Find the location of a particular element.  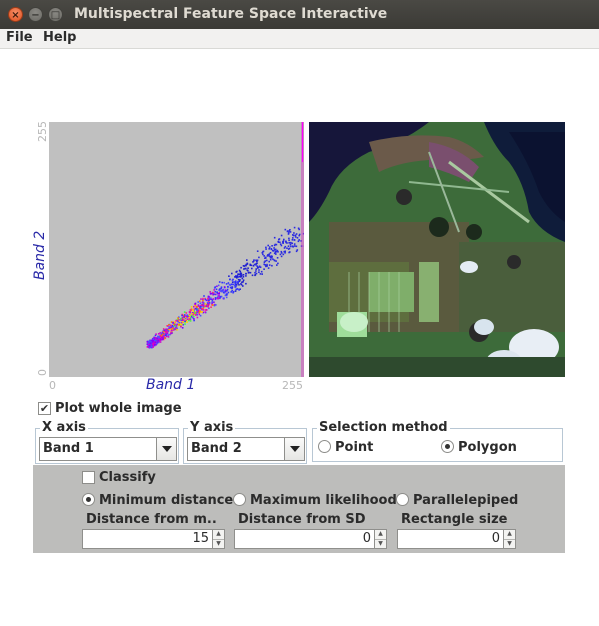

menu-help: Help is located at coordinates (59, 37).